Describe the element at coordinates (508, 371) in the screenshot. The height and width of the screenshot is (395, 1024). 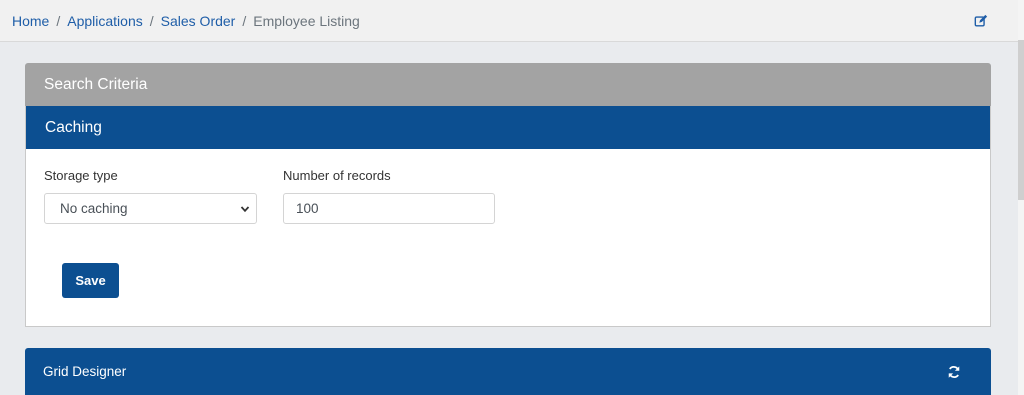
I see `grid-designer-header: Grid Designer` at that location.